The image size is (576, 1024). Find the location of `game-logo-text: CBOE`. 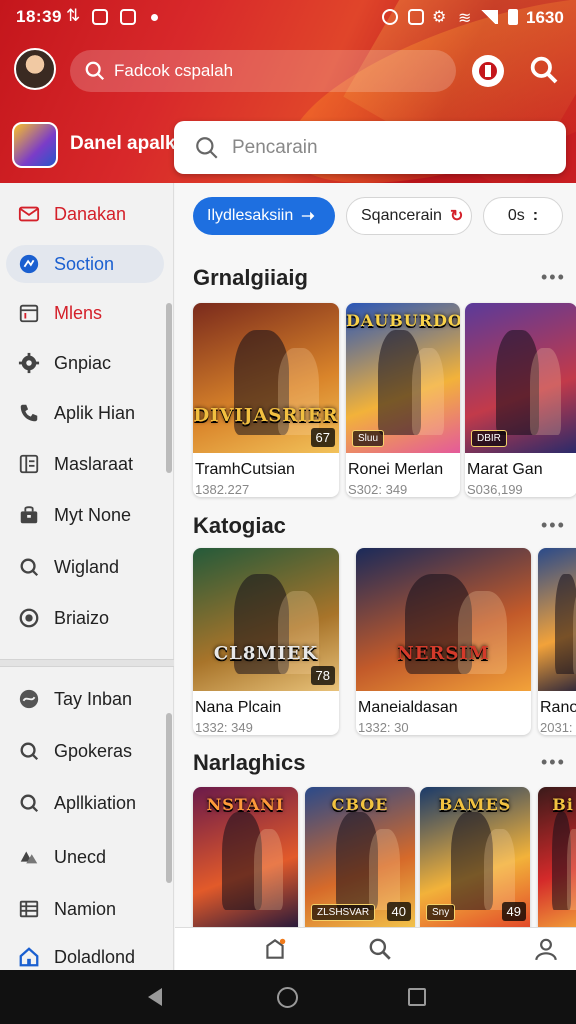

game-logo-text: CBOE is located at coordinates (360, 804).